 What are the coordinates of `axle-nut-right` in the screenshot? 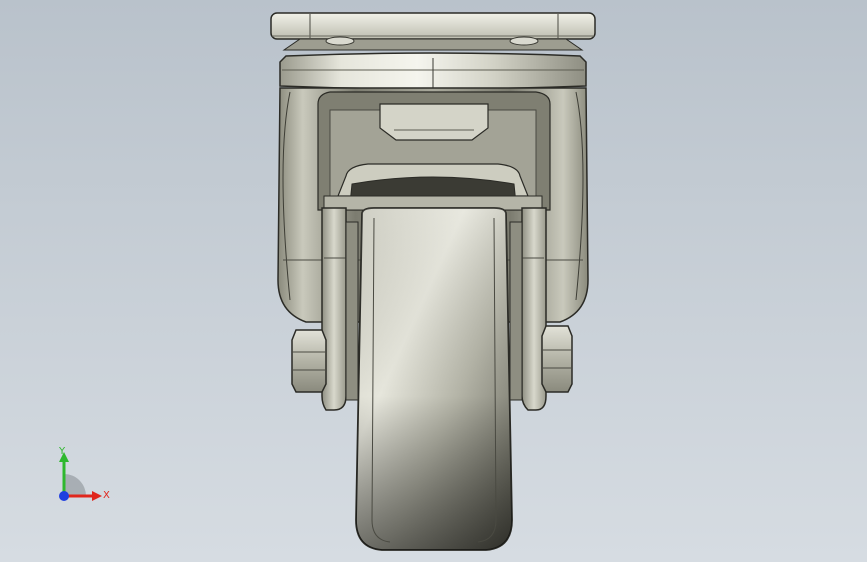 It's located at (557, 359).